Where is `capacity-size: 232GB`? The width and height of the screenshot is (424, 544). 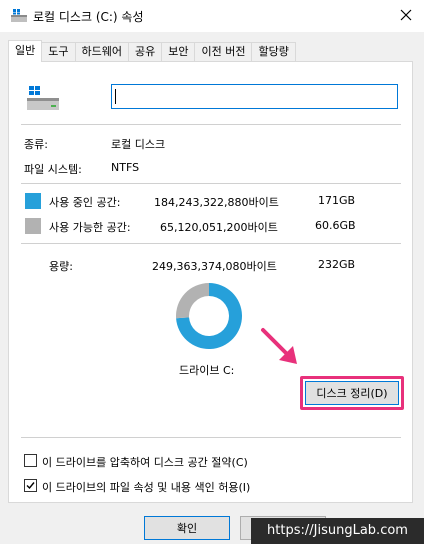
capacity-size: 232GB is located at coordinates (337, 264).